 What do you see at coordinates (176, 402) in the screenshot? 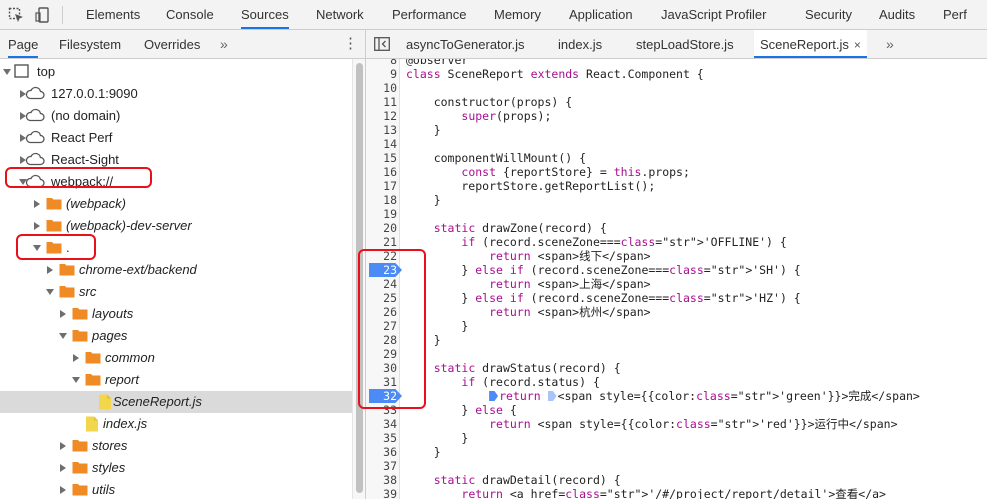
I see `tree-item-scenereport-js: SceneReport.js` at bounding box center [176, 402].